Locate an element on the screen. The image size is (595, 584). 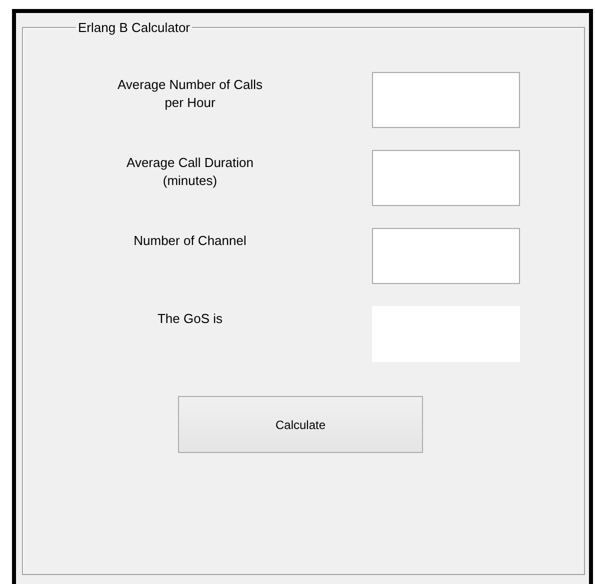
calculate-button: Calculate is located at coordinates (300, 424).